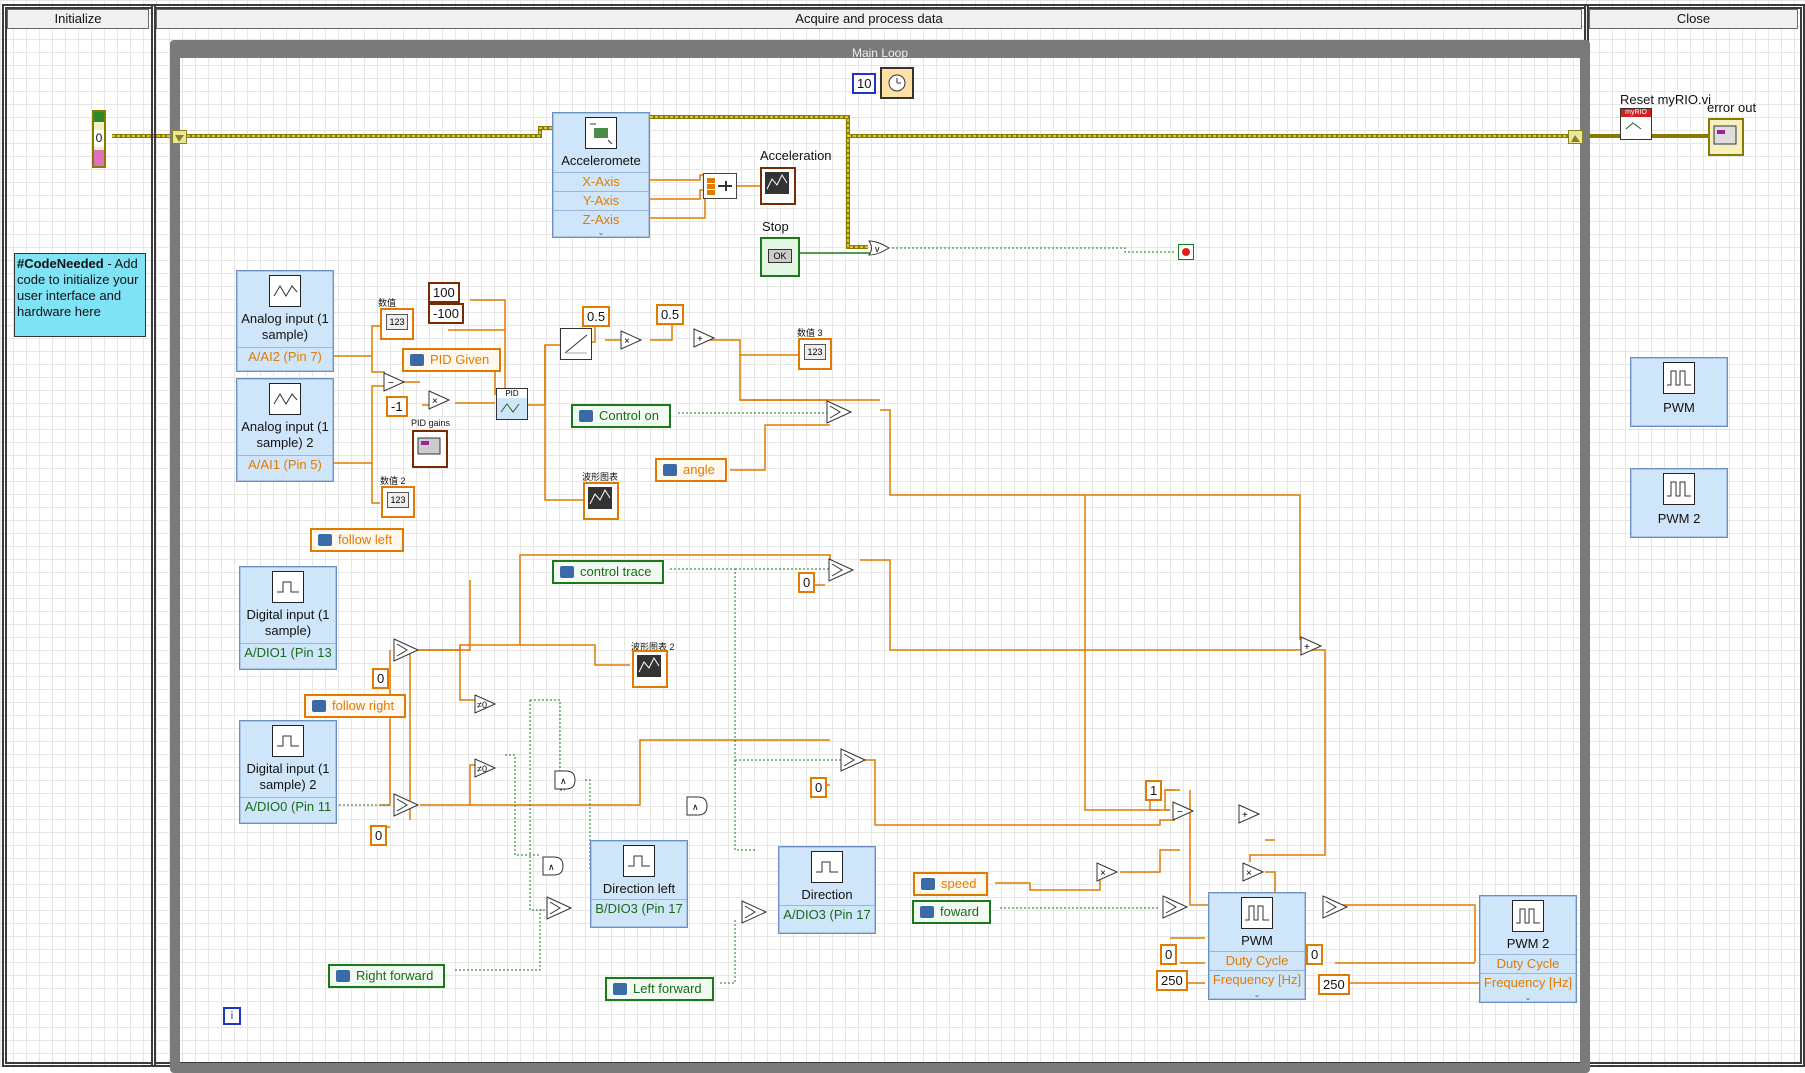 Image resolution: width=1805 pixels, height=1073 pixels. I want to click on svg-text: v, so click(877, 249).